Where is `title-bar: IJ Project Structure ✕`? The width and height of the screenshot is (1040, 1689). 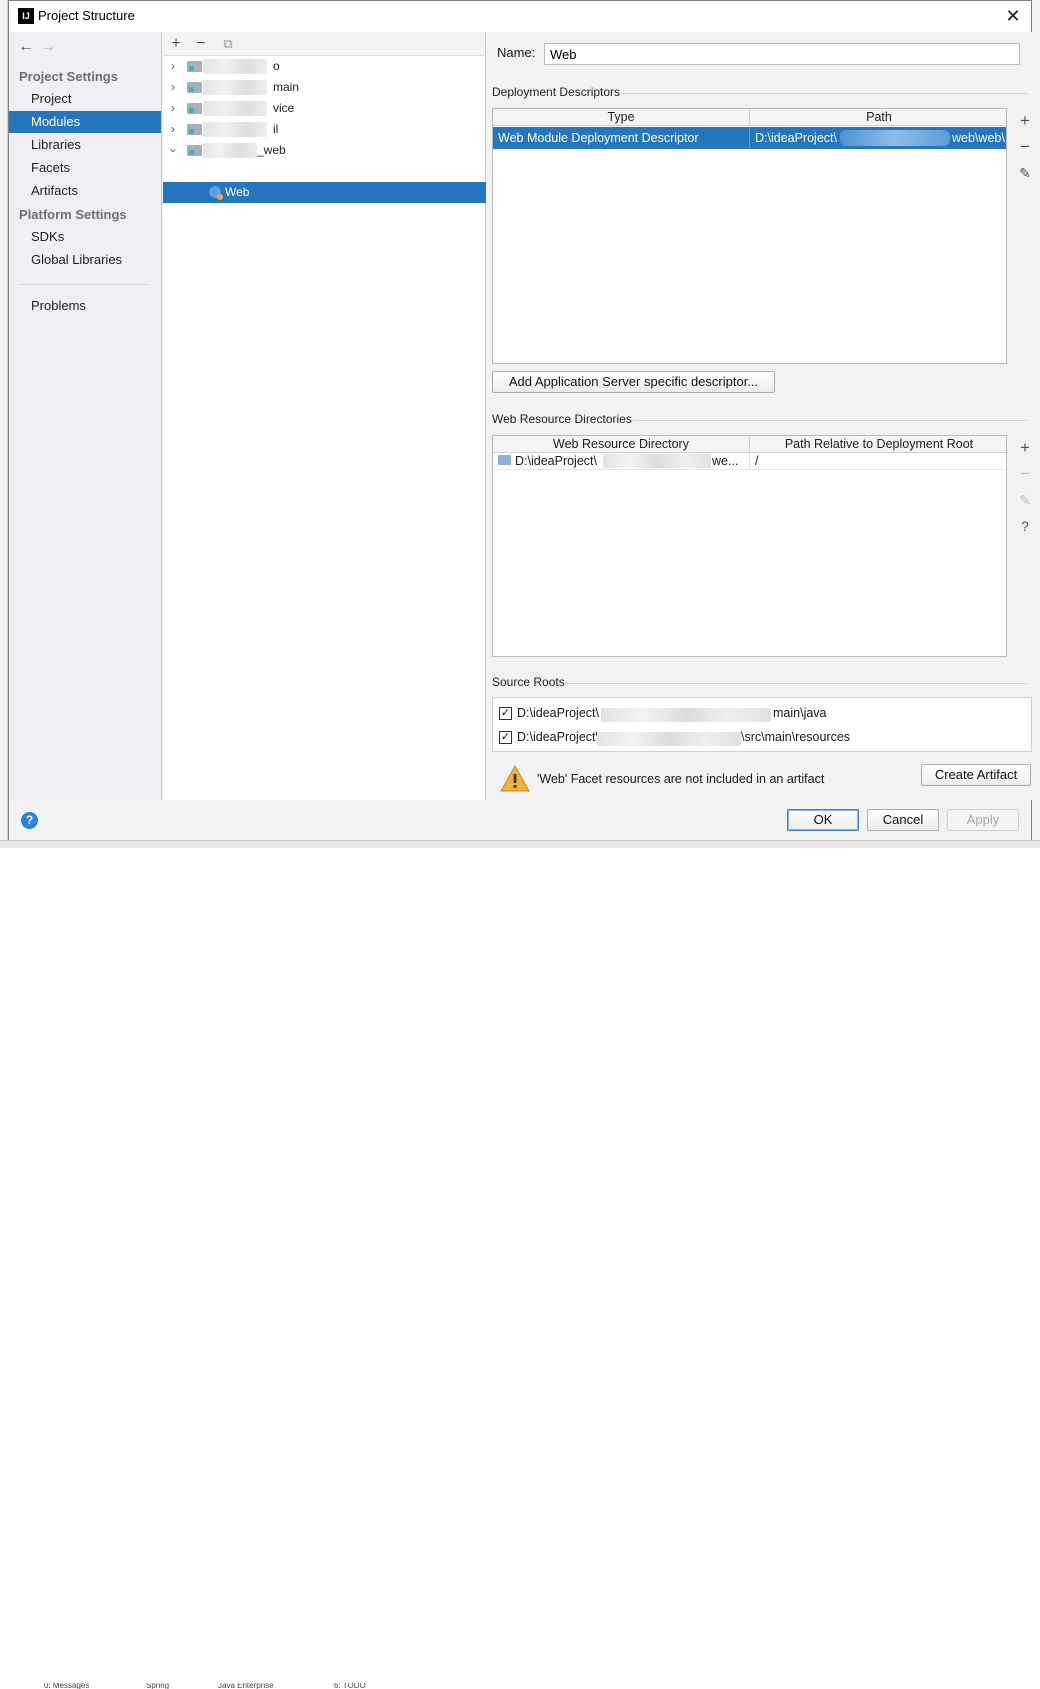 title-bar: IJ Project Structure ✕ is located at coordinates (520, 16).